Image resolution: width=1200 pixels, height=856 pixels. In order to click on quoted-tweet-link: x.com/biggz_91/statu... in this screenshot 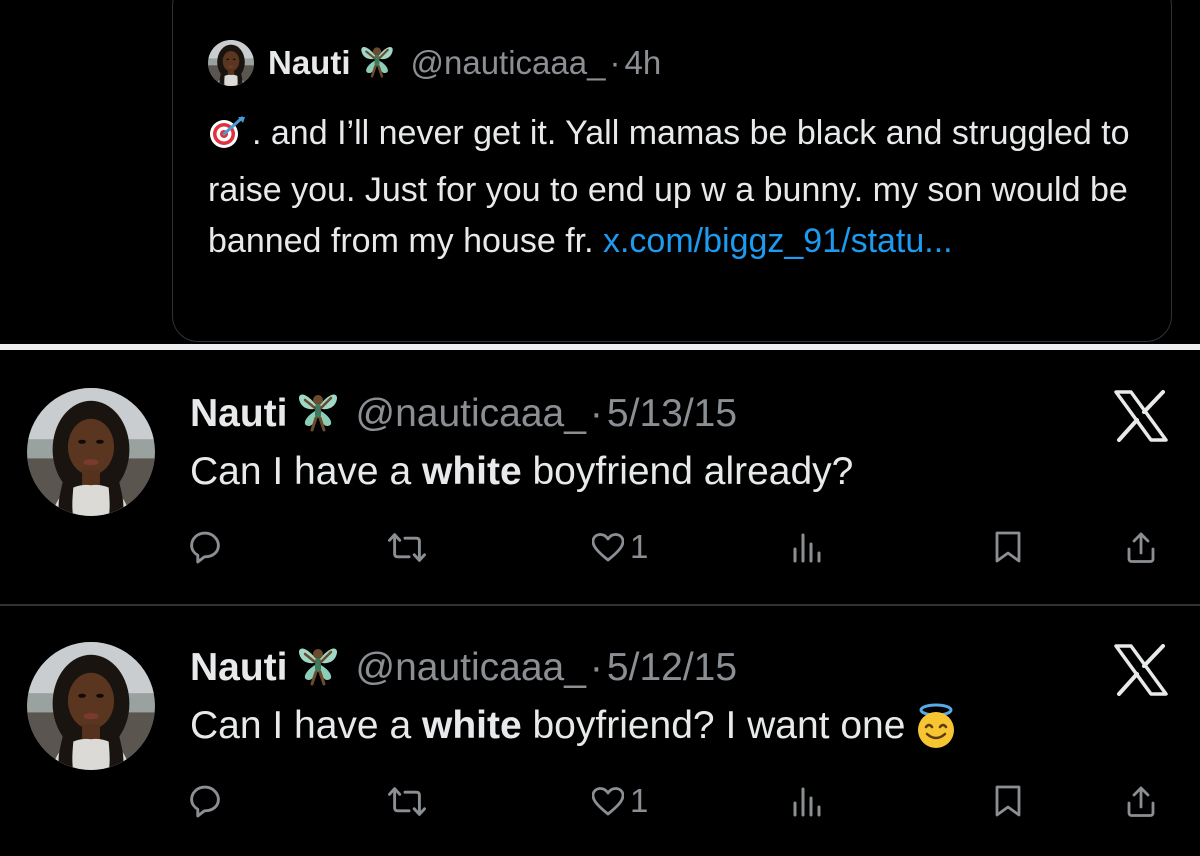, I will do `click(778, 241)`.